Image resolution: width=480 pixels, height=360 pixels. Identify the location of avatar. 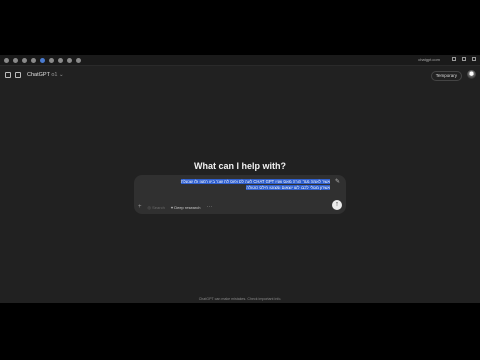
(471, 74).